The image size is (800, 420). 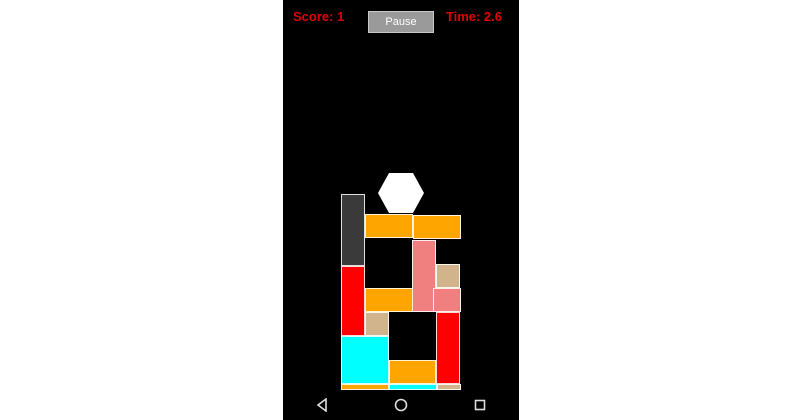 I want to click on home-button, so click(x=401, y=405).